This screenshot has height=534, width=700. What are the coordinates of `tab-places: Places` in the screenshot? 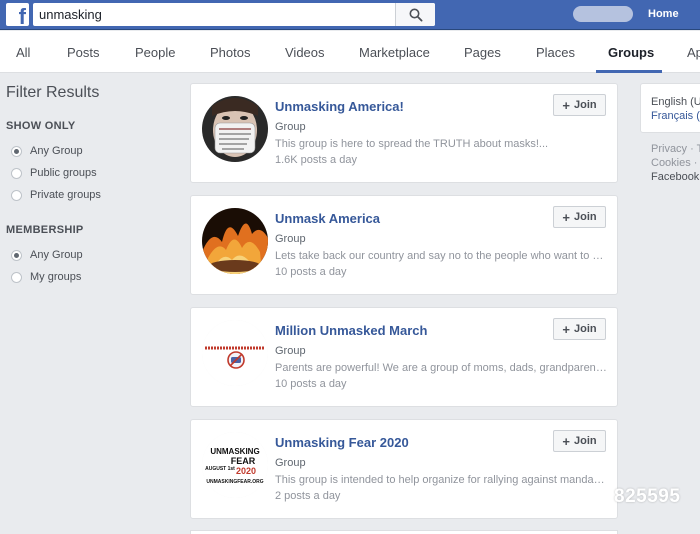 It's located at (555, 52).